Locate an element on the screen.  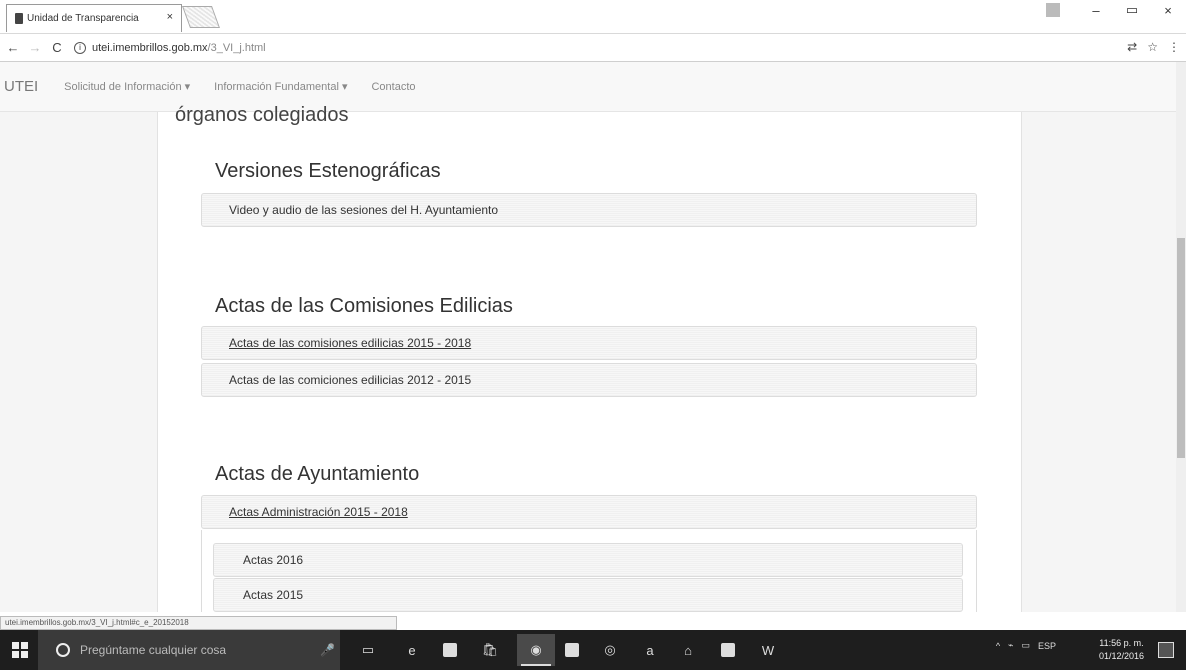
cortana-icon is located at coordinates (63, 650).